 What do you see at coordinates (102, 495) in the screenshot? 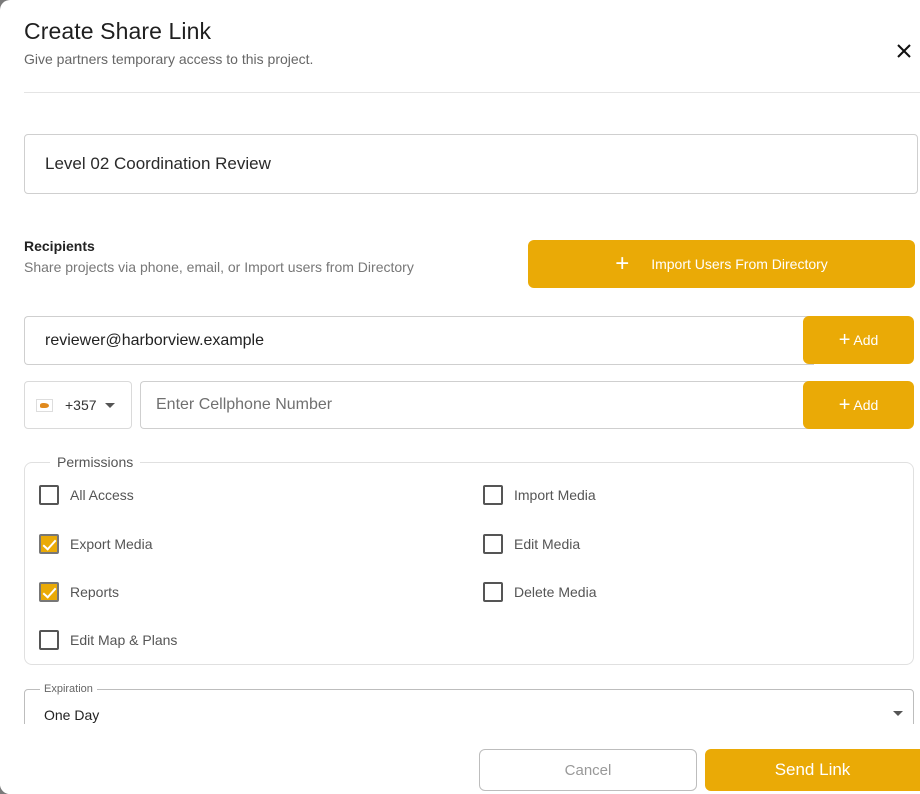
I see `permission-label: All Access` at bounding box center [102, 495].